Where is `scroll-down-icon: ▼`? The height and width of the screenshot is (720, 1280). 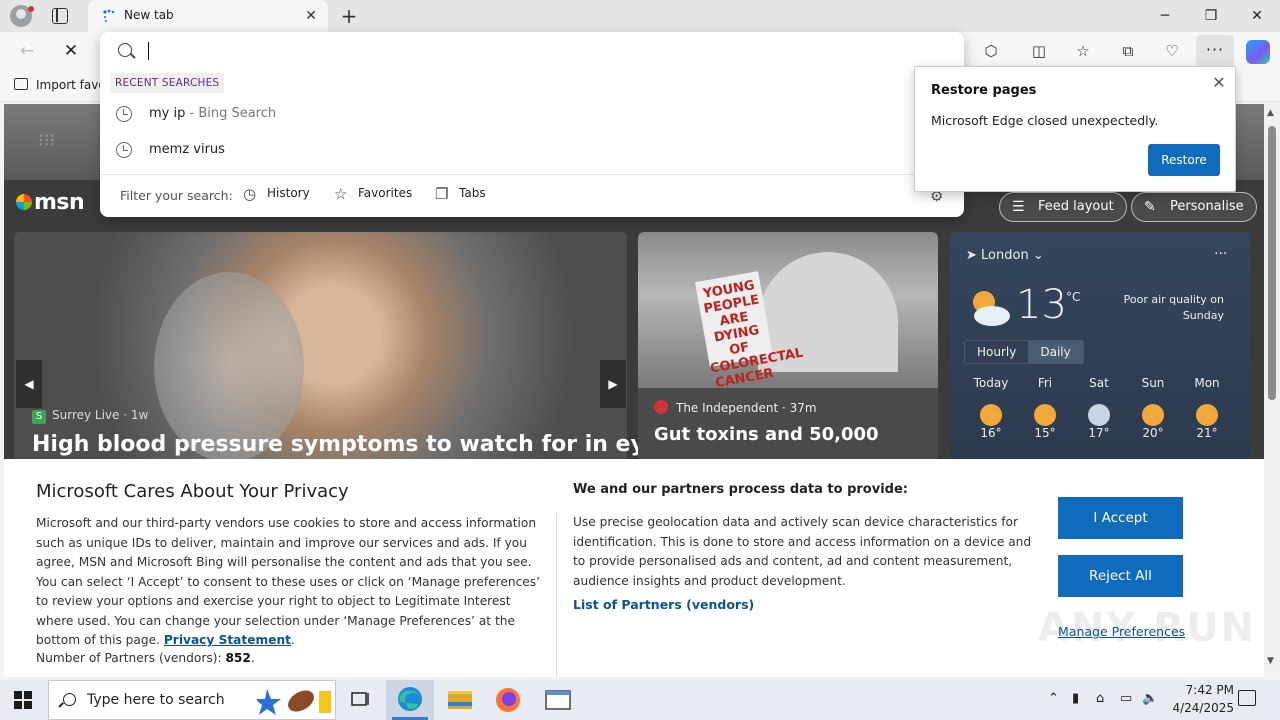 scroll-down-icon: ▼ is located at coordinates (1270, 661).